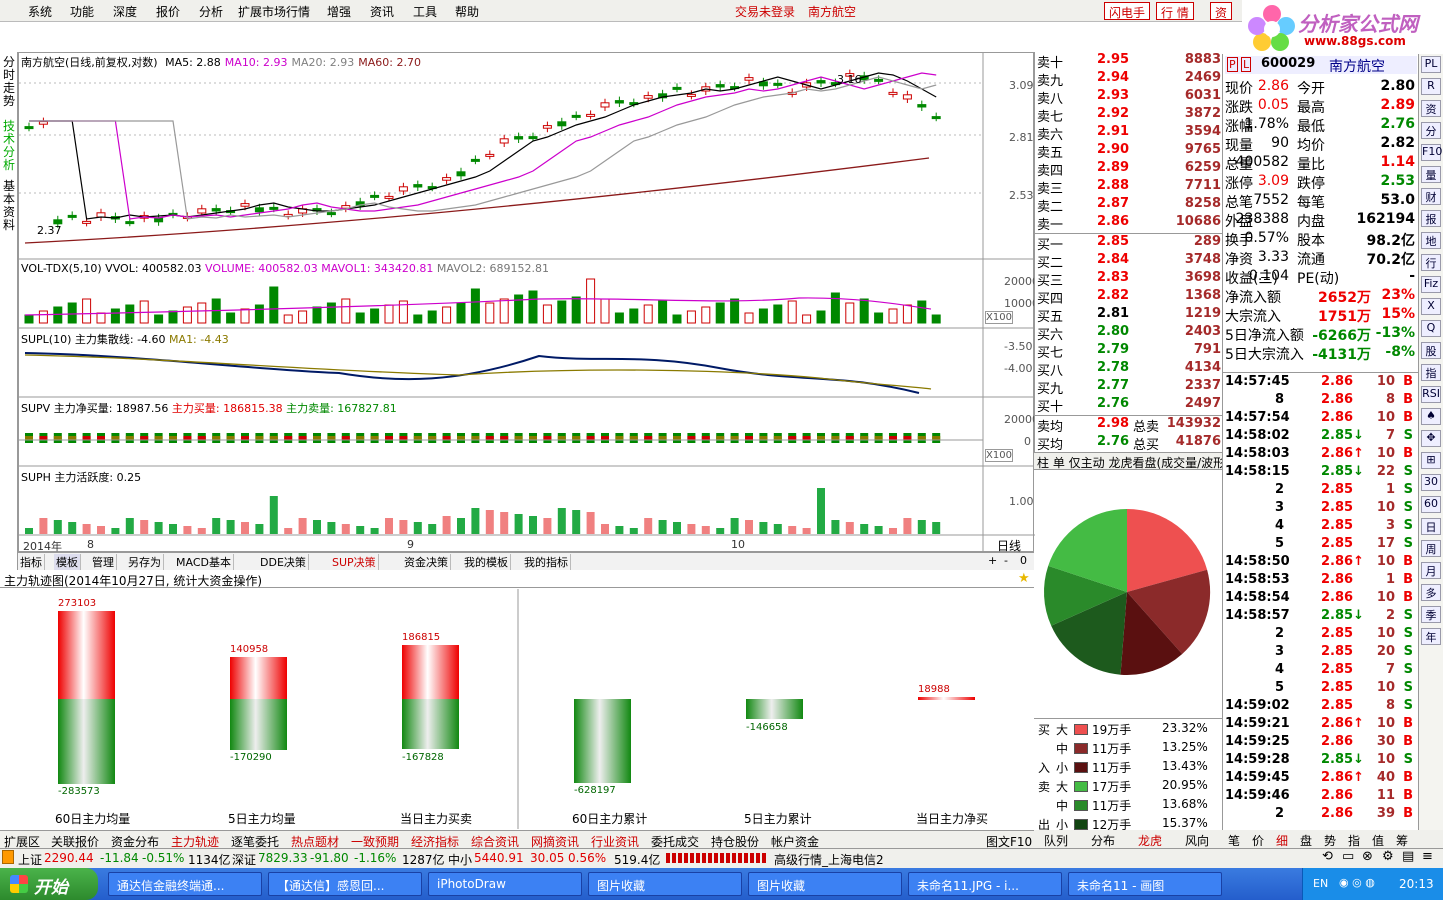  Describe the element at coordinates (1330, 840) in the screenshot. I see `tick-tab: 势` at that location.